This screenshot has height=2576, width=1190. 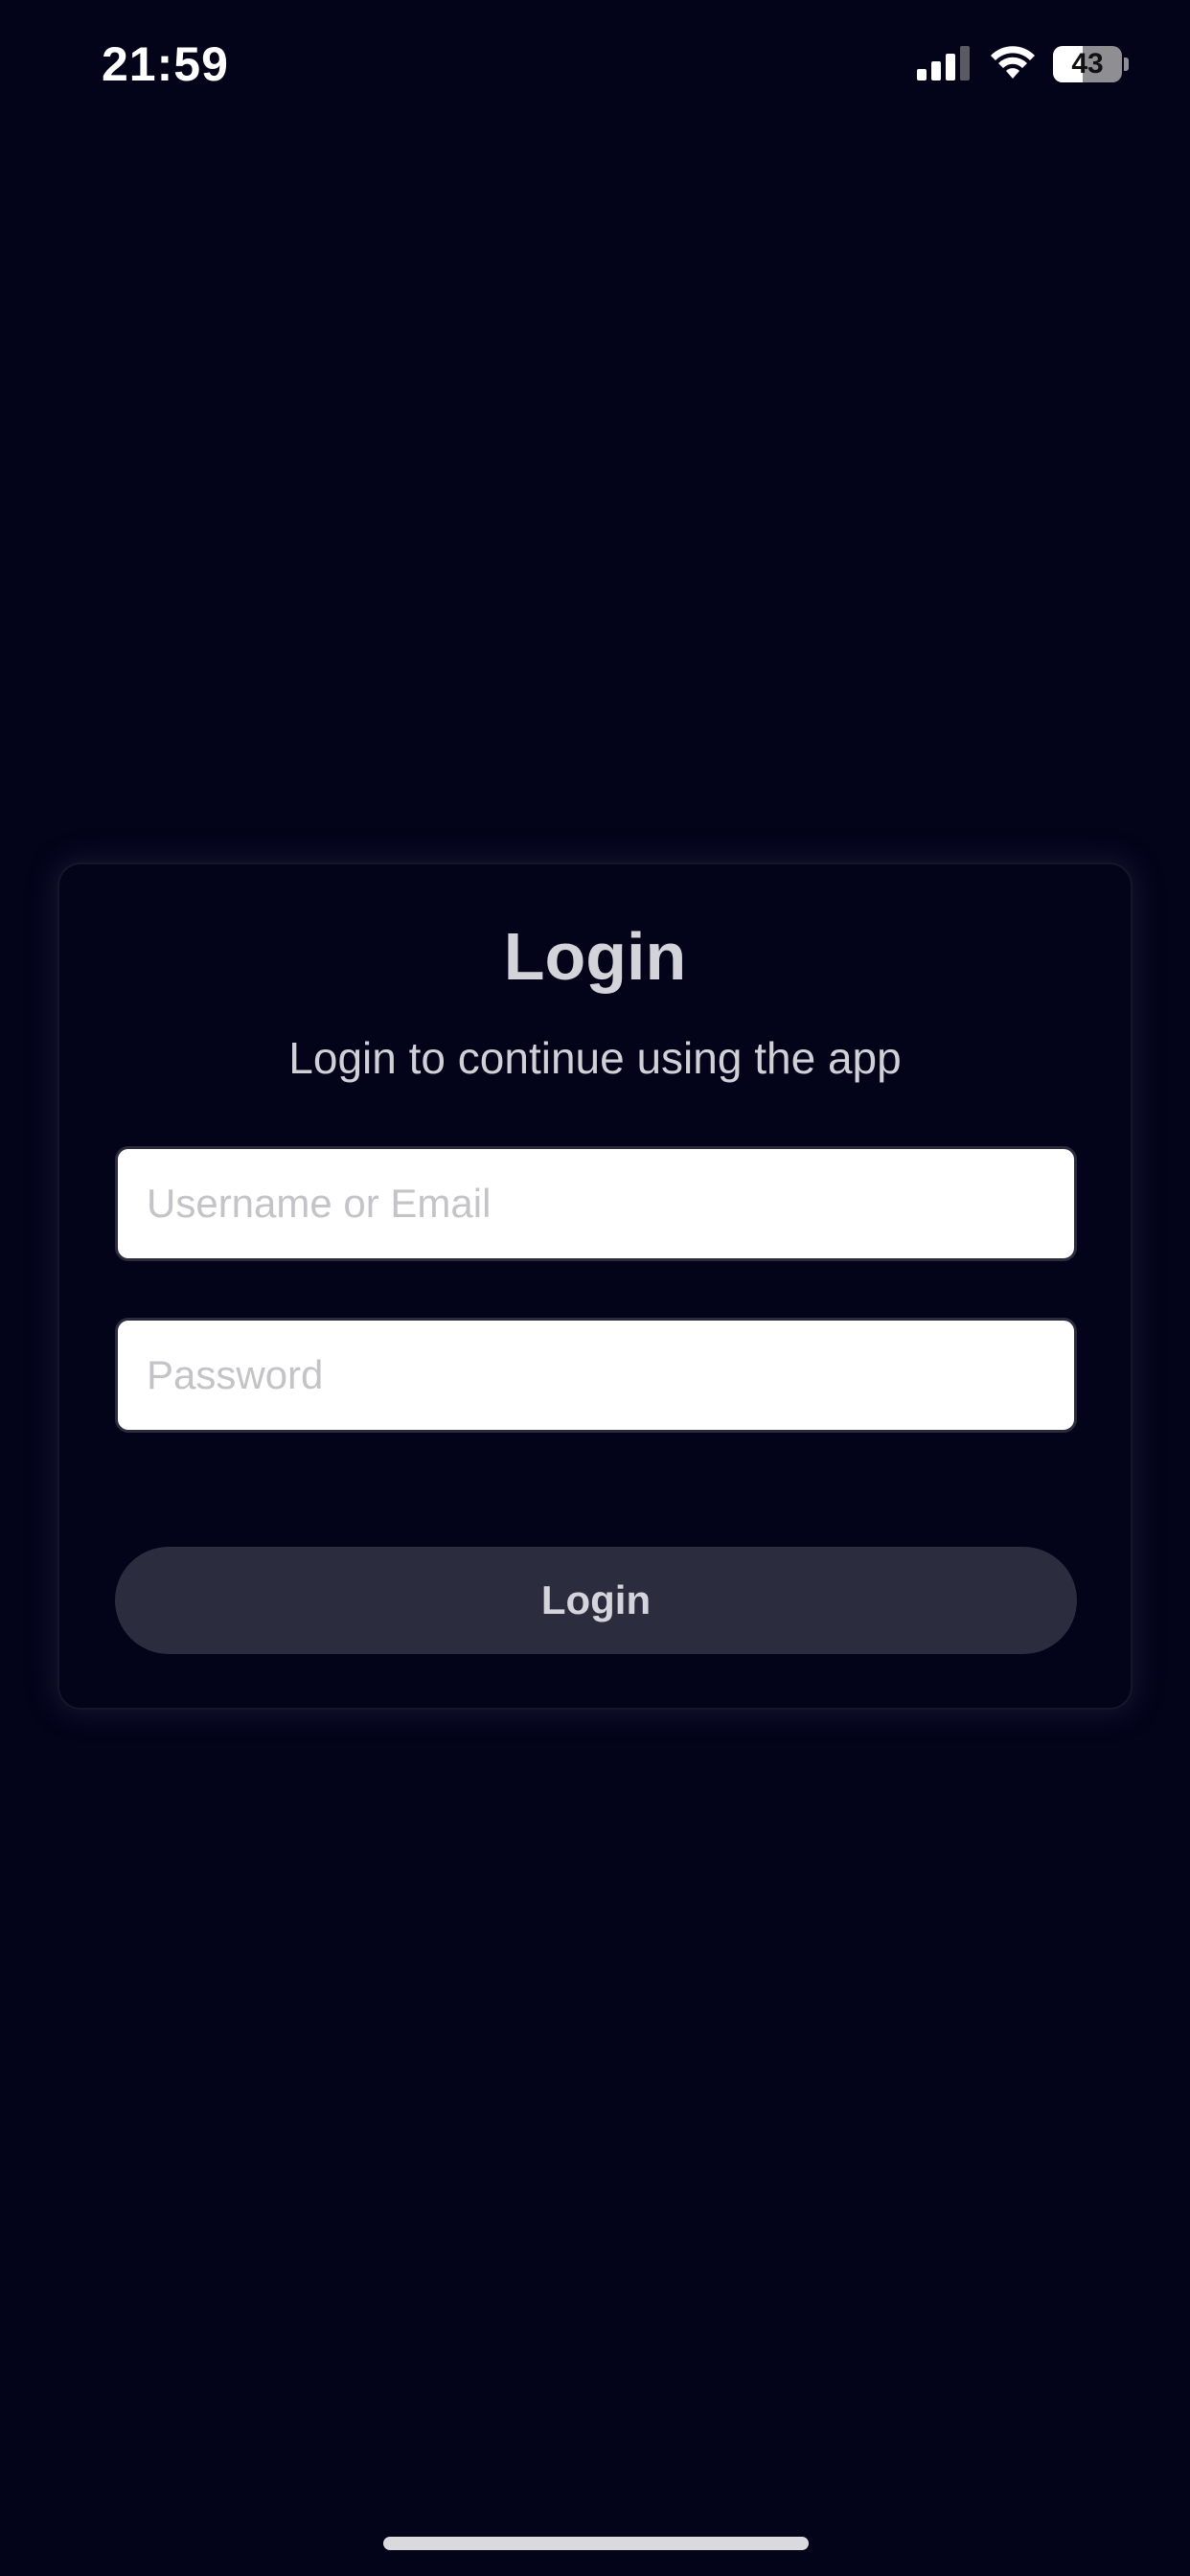 I want to click on username-input, so click(x=596, y=1203).